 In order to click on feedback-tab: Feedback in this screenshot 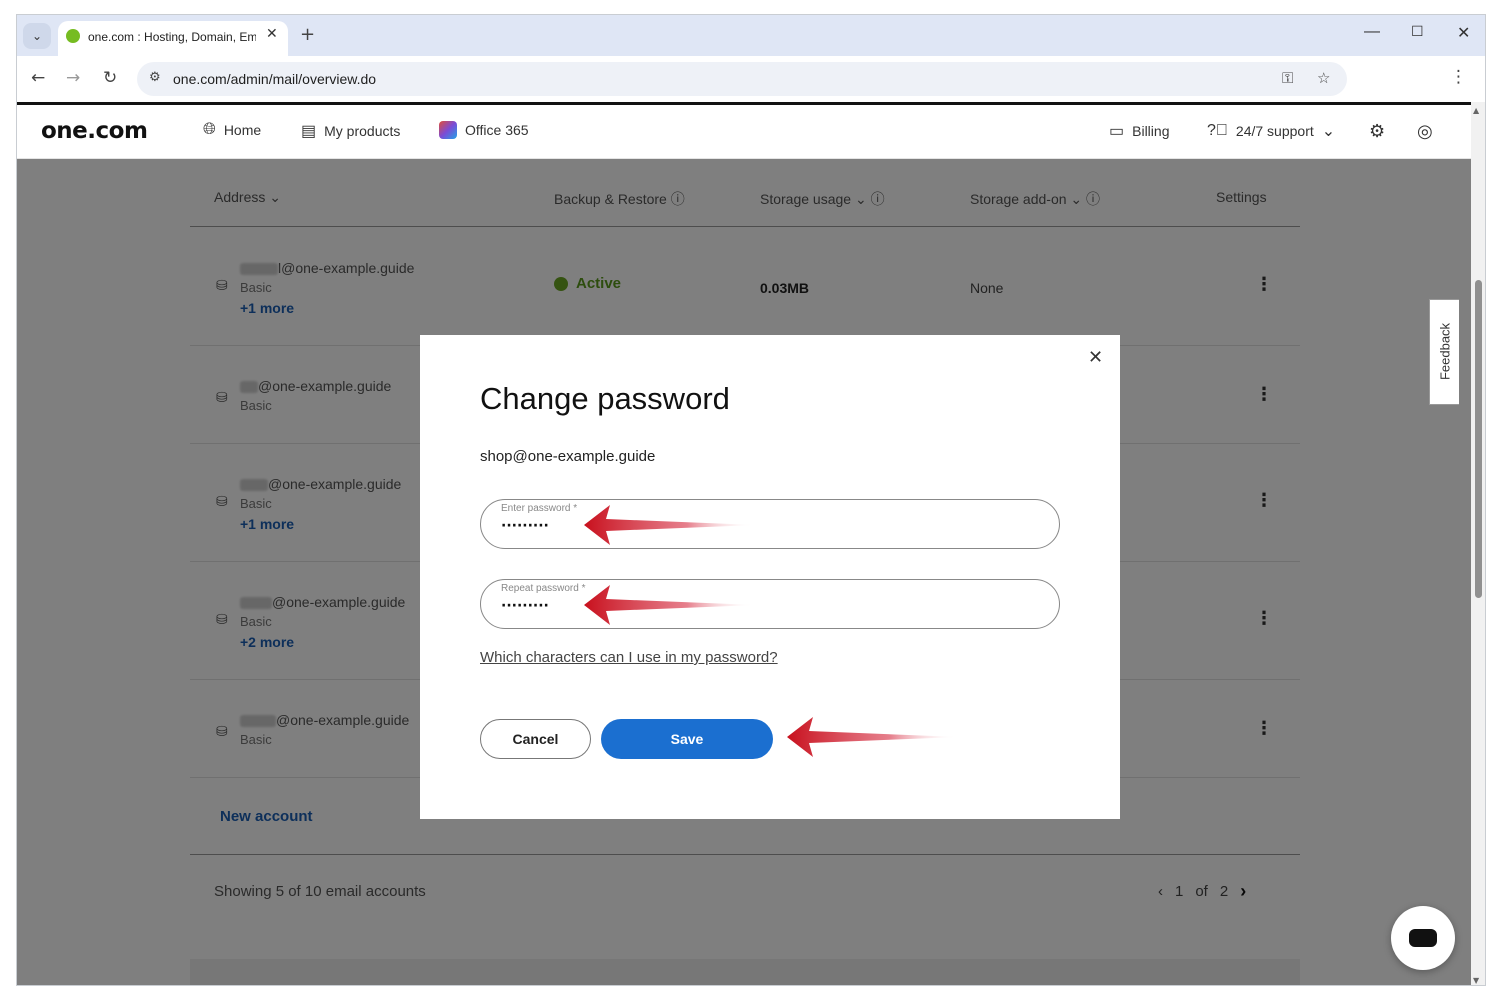, I will do `click(1444, 352)`.